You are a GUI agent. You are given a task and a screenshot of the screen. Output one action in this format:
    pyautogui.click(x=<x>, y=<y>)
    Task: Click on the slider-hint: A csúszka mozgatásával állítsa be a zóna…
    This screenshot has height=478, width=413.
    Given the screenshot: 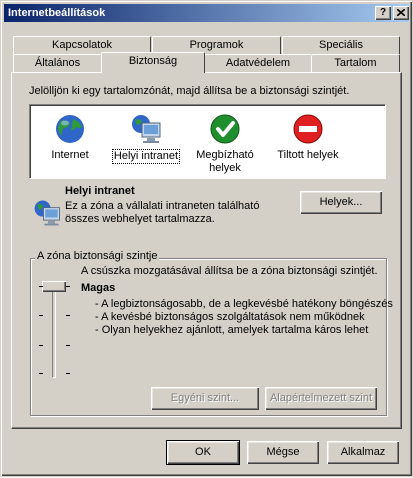 What is the action you would take?
    pyautogui.click(x=229, y=271)
    